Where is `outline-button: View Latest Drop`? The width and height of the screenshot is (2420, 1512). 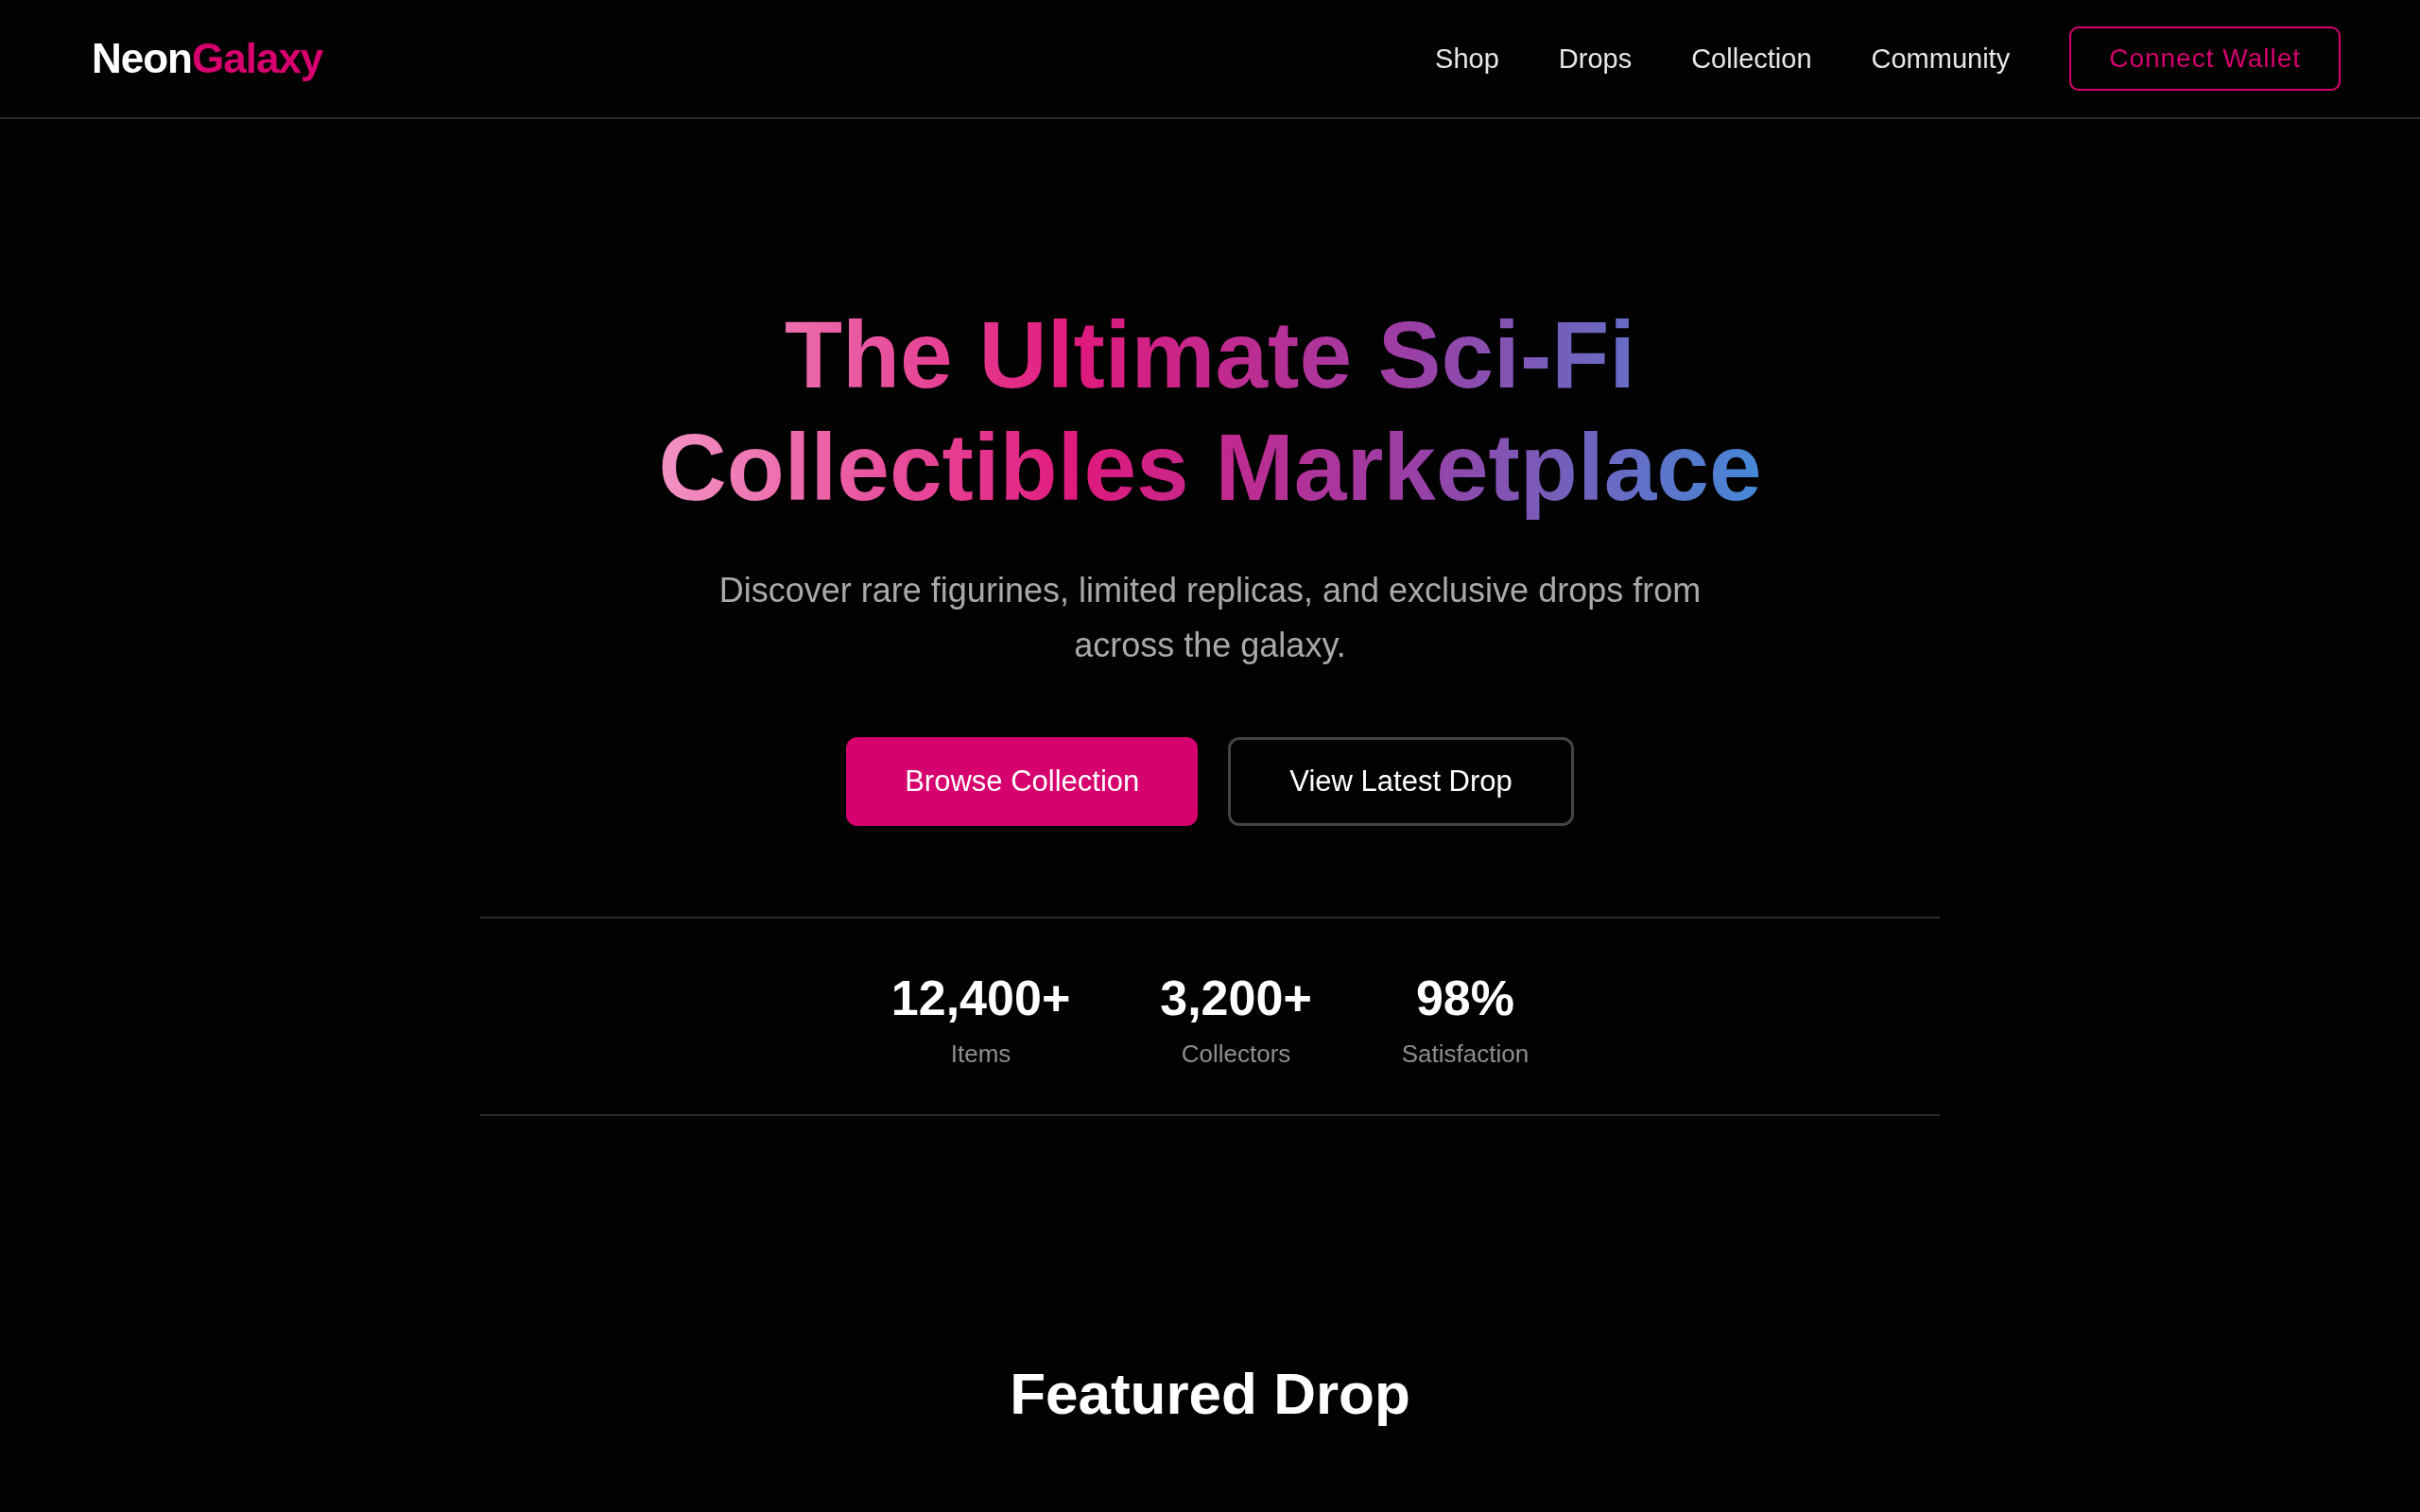
outline-button: View Latest Drop is located at coordinates (1401, 781).